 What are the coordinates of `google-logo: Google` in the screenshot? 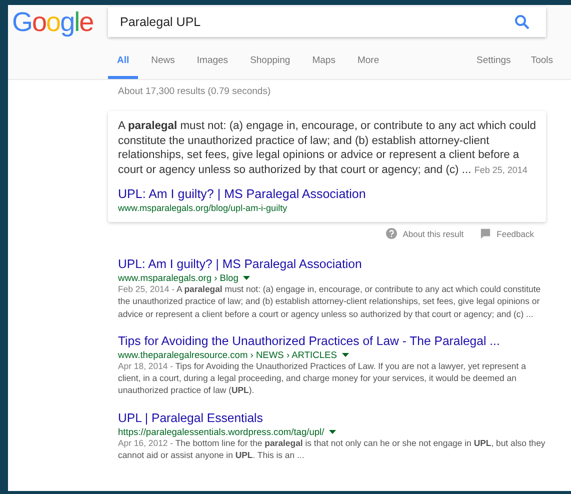 It's located at (58, 22).